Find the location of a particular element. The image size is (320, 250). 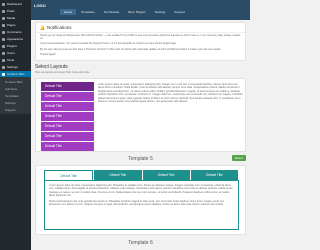

plugins-icon is located at coordinates (3, 46).